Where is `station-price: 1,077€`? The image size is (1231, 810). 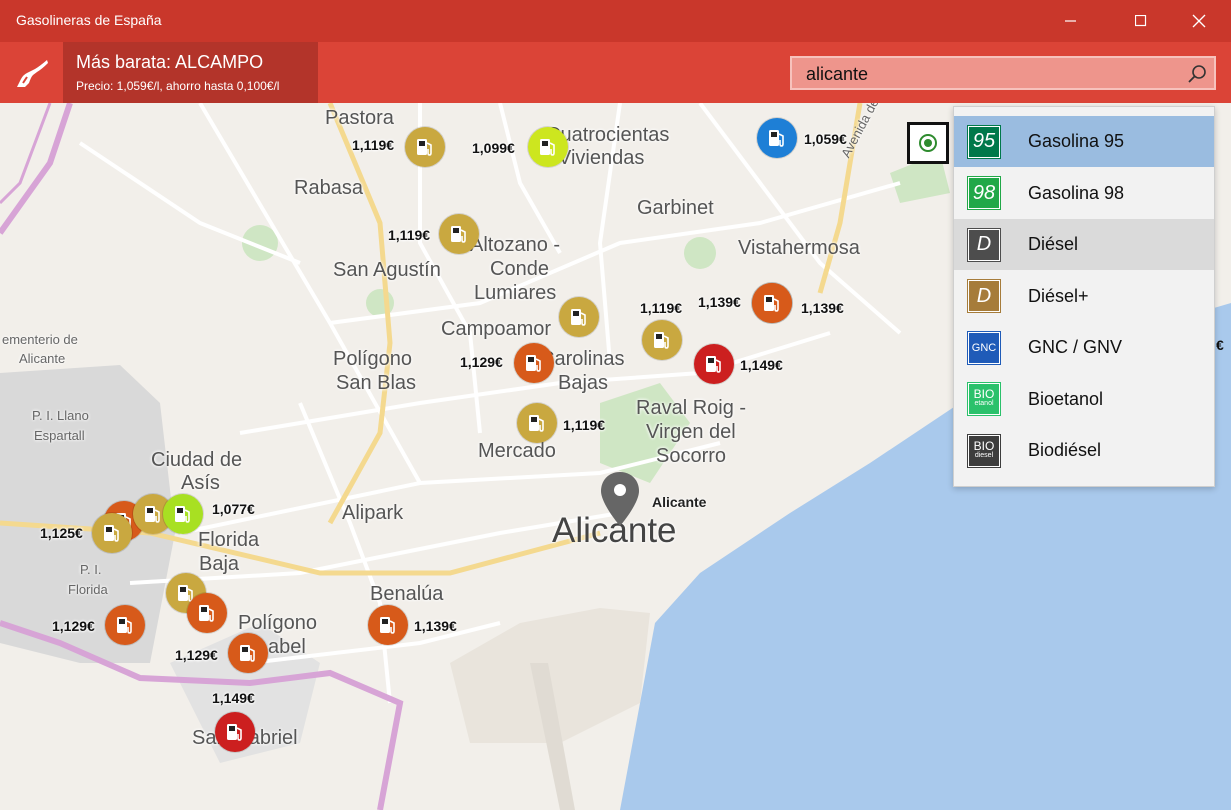 station-price: 1,077€ is located at coordinates (233, 509).